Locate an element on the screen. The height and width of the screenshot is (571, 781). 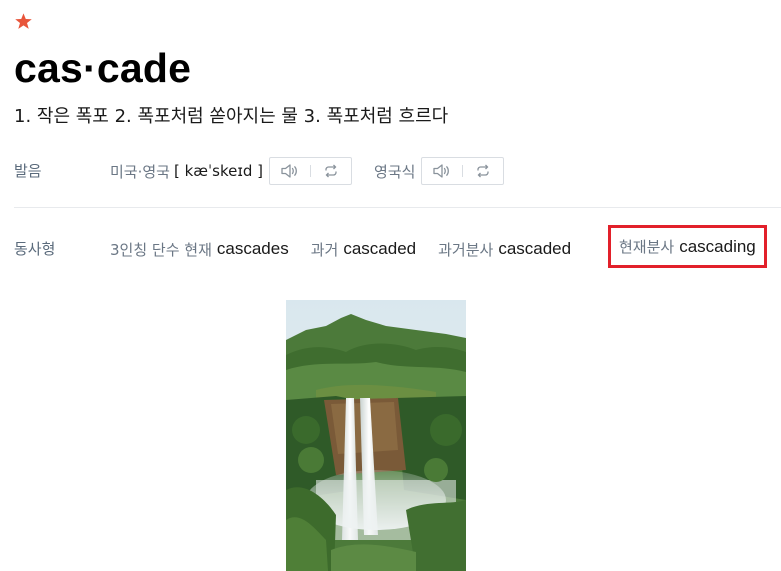
pron-us-audio-controls is located at coordinates (311, 171).